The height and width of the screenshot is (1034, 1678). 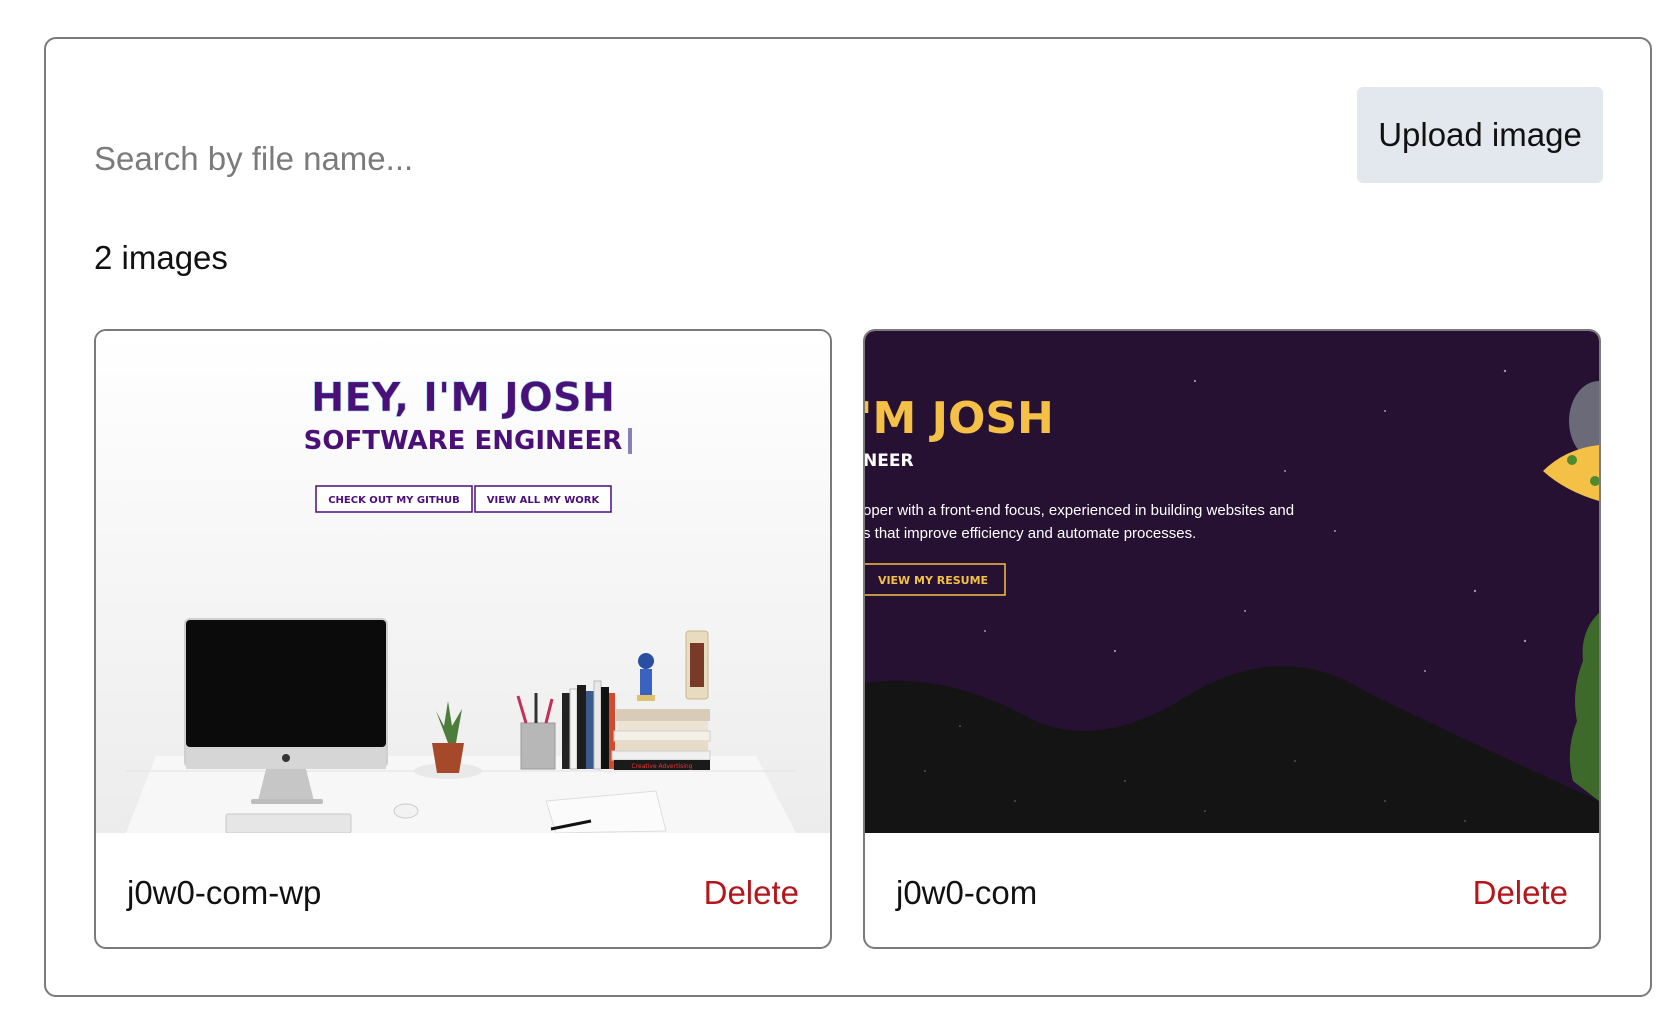 What do you see at coordinates (463, 441) in the screenshot?
I see `thumbnail-subheadline: SOFTWARE ENGINEER` at bounding box center [463, 441].